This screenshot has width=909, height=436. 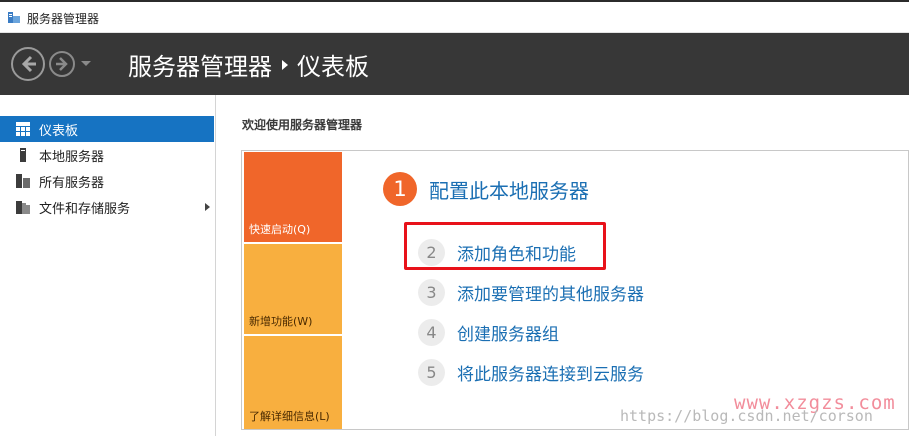 What do you see at coordinates (293, 197) in the screenshot?
I see `tile-quick-start: 快速启动(Q)` at bounding box center [293, 197].